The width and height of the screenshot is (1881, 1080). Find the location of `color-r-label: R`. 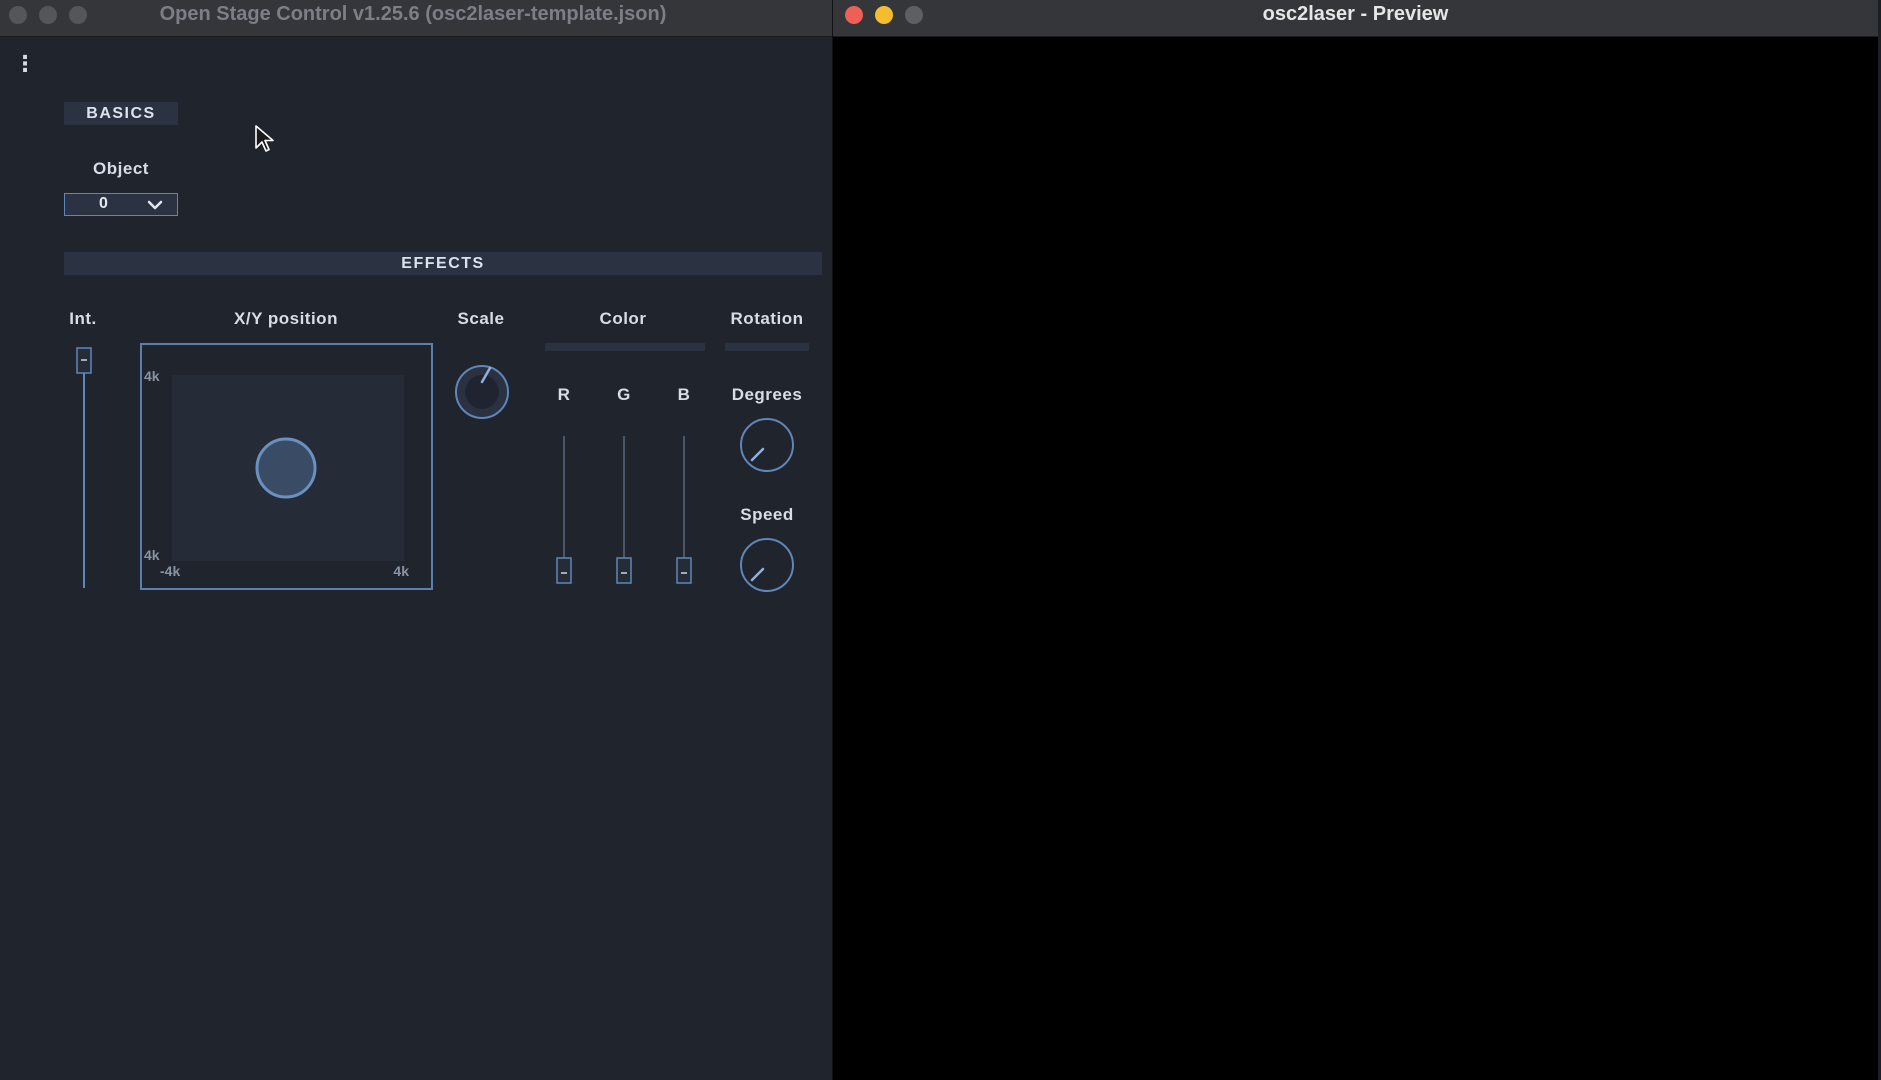

color-r-label: R is located at coordinates (564, 394).